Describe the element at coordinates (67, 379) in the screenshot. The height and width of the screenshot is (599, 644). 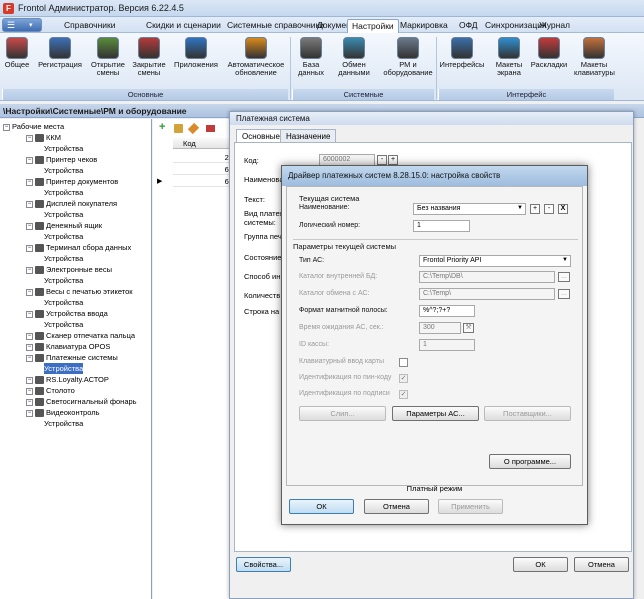
I see `tree-item-device: − RS.Loyalty.АСТОР` at that location.